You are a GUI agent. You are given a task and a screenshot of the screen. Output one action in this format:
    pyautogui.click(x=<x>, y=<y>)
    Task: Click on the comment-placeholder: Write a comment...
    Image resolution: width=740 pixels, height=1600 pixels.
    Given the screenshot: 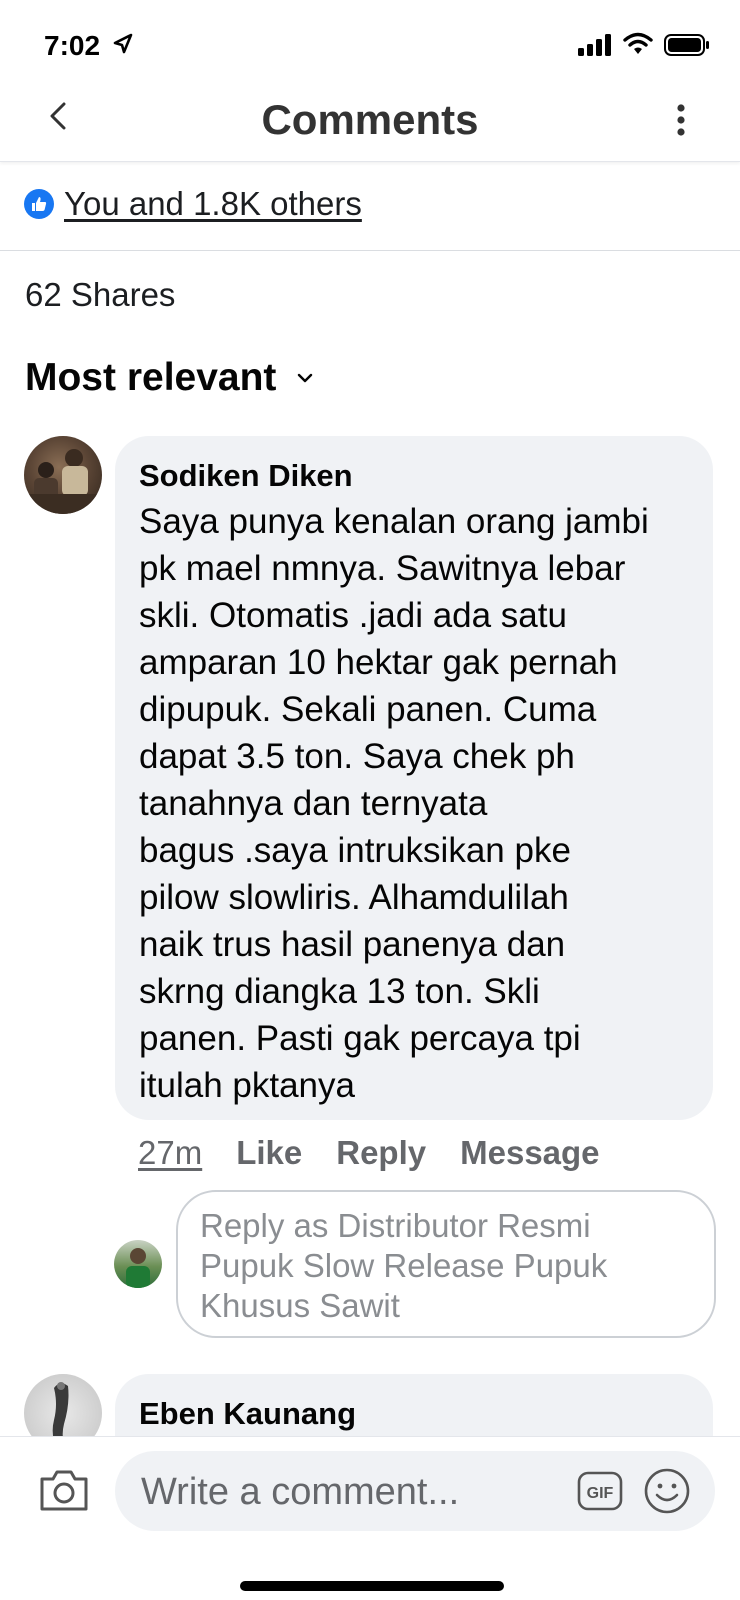 What is the action you would take?
    pyautogui.click(x=300, y=1492)
    